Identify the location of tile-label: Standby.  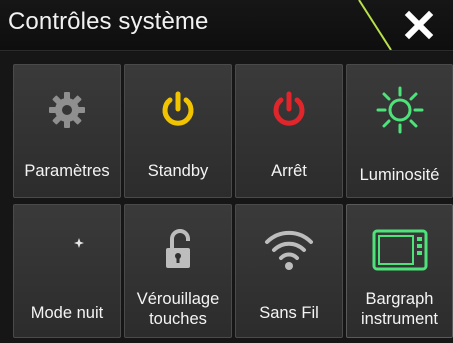
(178, 171).